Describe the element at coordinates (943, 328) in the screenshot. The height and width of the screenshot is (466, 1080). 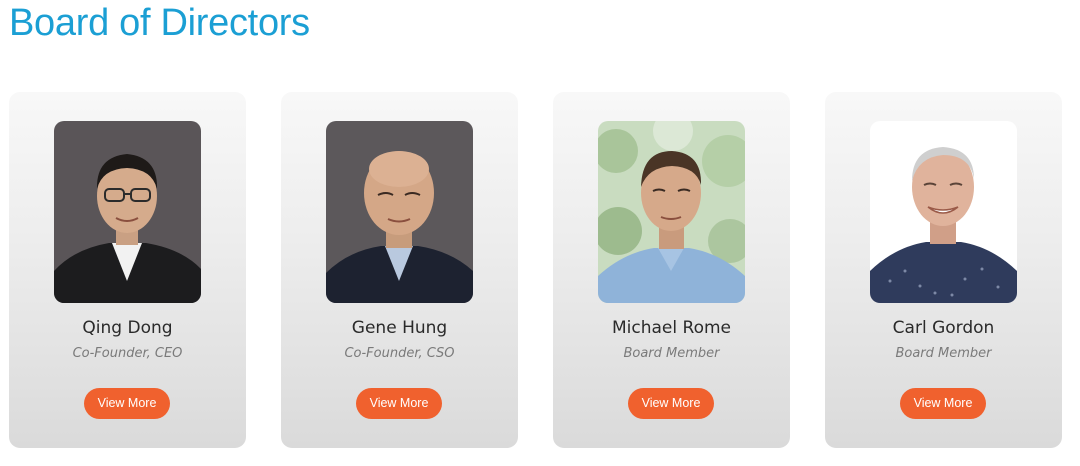
I see `member-name: Carl Gordon` at that location.